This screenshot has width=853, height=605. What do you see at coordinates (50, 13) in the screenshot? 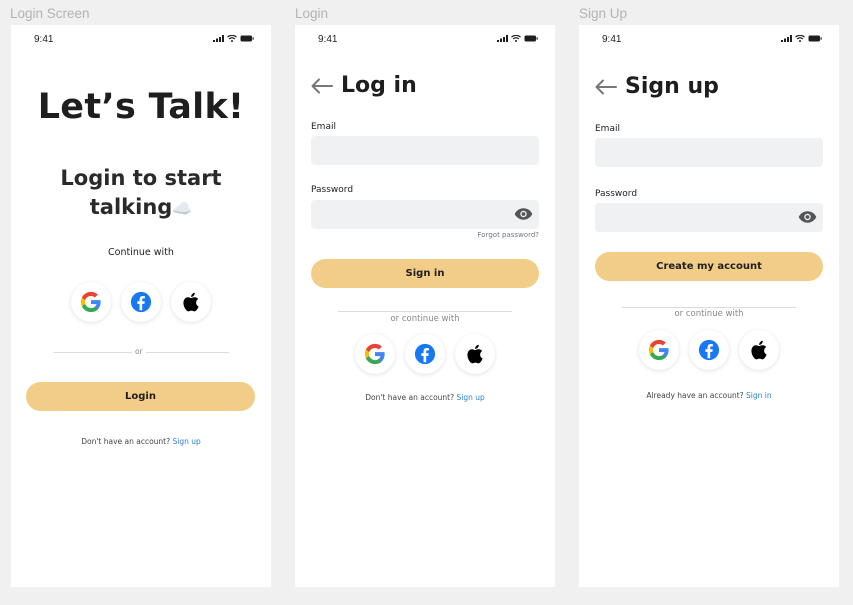
I see `frame-label-login-screen: Login Screen` at bounding box center [50, 13].